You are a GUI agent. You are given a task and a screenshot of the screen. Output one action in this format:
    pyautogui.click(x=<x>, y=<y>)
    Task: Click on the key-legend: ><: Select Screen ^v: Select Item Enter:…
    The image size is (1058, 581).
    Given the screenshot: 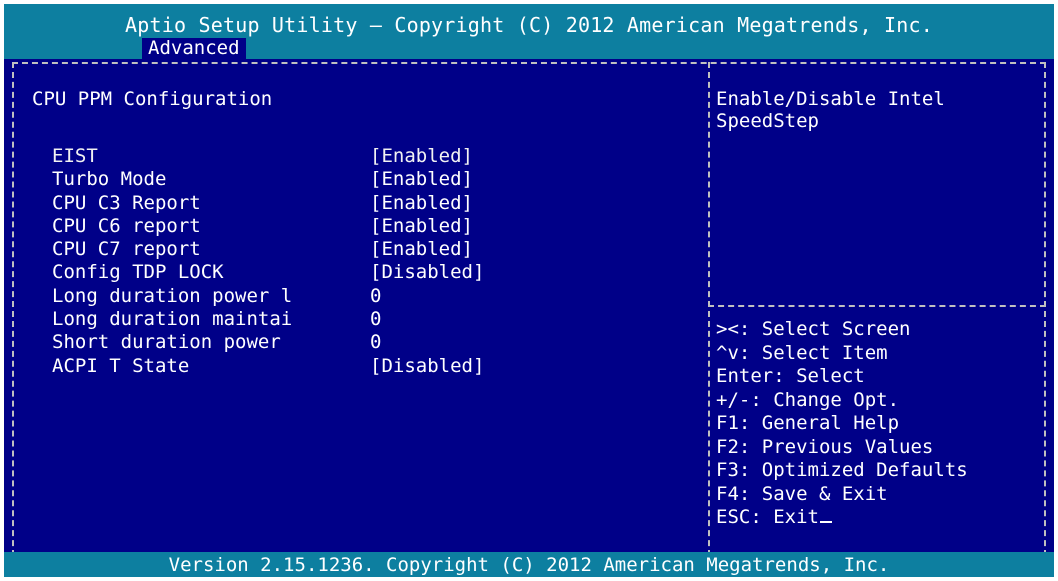 What is the action you would take?
    pyautogui.click(x=842, y=424)
    